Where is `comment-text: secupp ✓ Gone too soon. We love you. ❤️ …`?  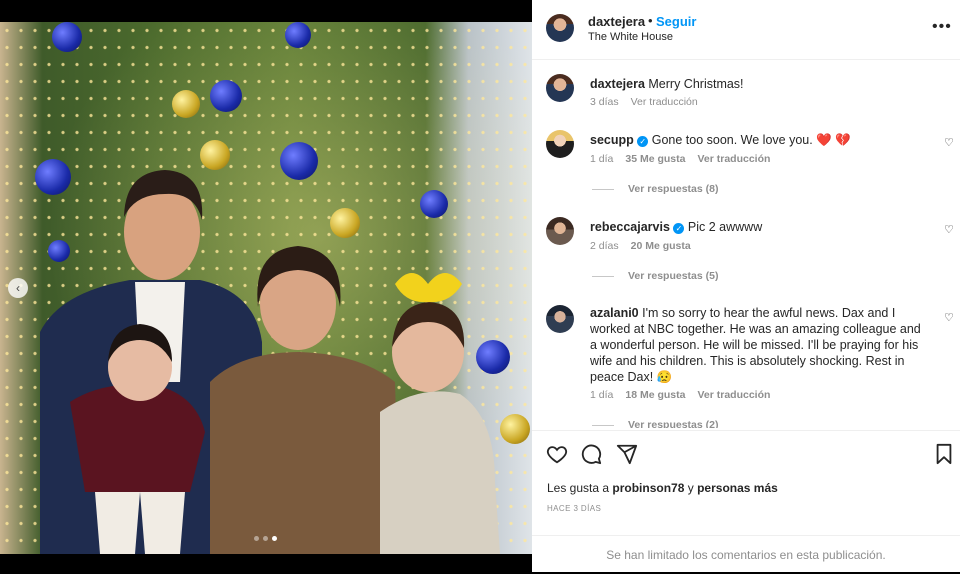 comment-text: secupp ✓ Gone too soon. We love you. ❤️ … is located at coordinates (760, 140).